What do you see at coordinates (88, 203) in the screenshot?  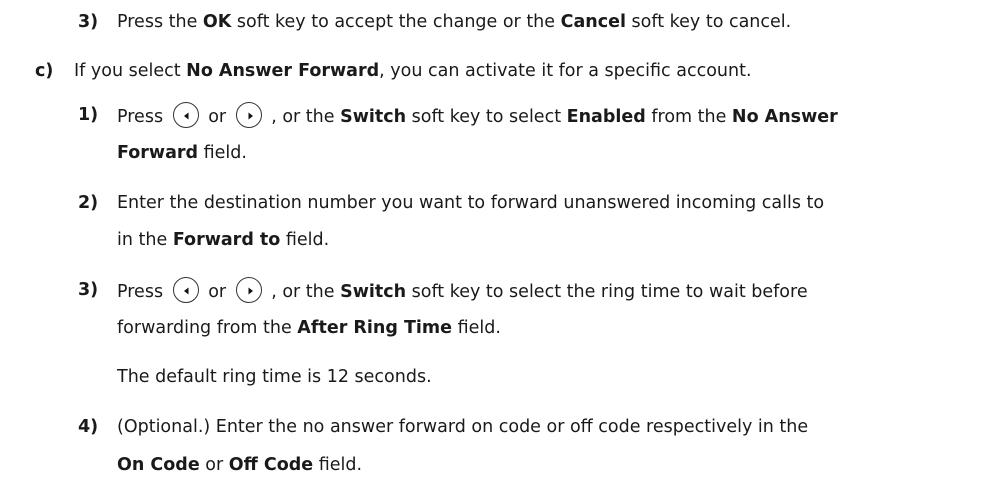 I see `step-marker: 2)` at bounding box center [88, 203].